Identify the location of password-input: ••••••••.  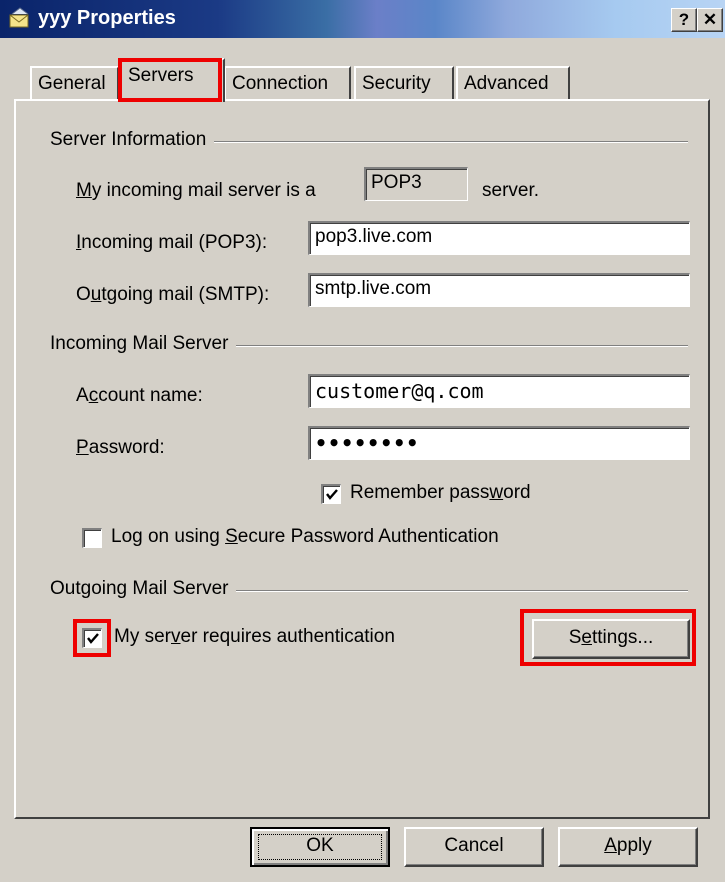
(499, 443).